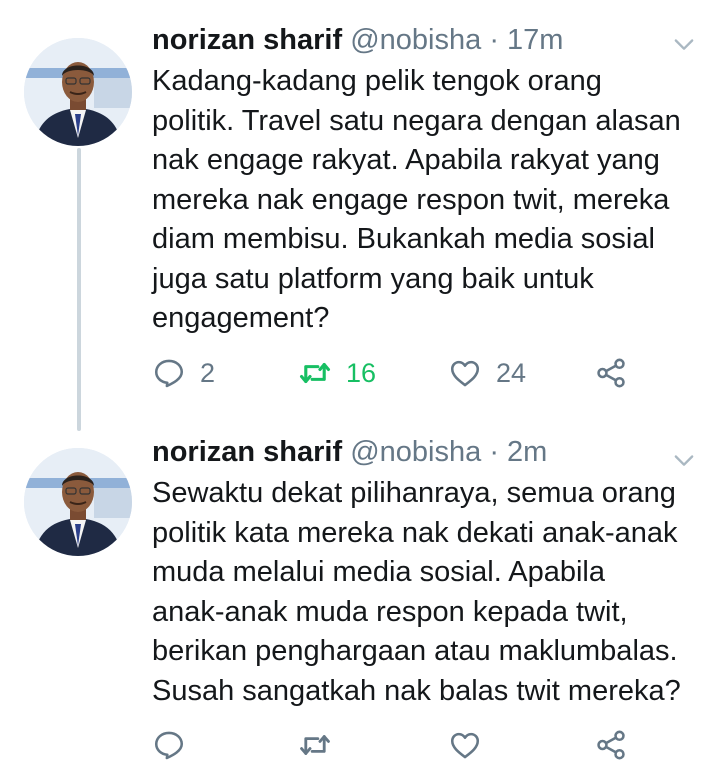  Describe the element at coordinates (535, 40) in the screenshot. I see `timestamp: 17m` at that location.